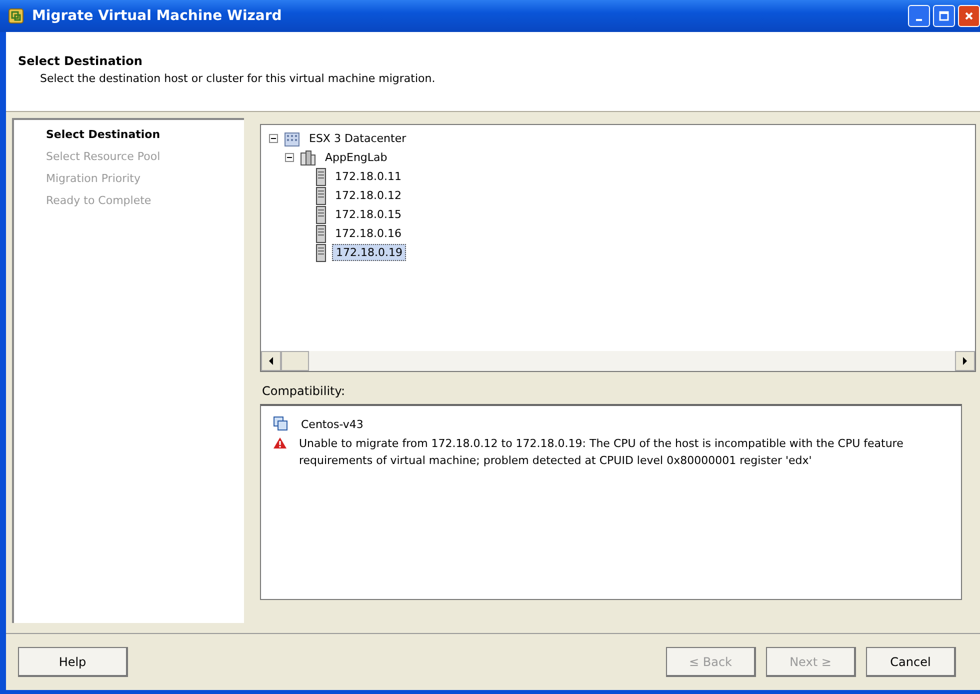 The width and height of the screenshot is (980, 694). What do you see at coordinates (280, 443) in the screenshot?
I see `warning-icon` at bounding box center [280, 443].